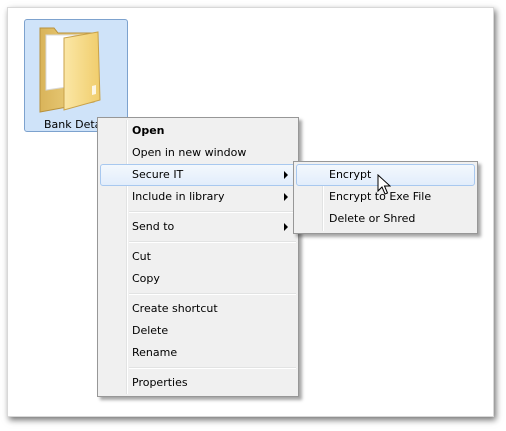  I want to click on menu-item-label: Include in library, so click(178, 196).